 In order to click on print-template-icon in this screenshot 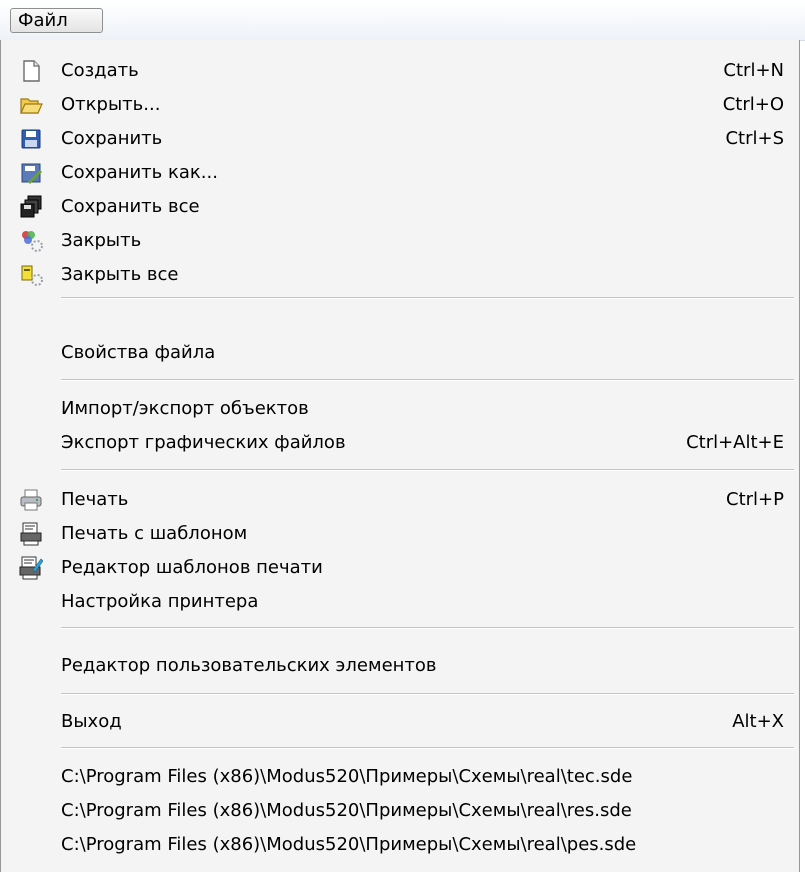, I will do `click(31, 534)`.